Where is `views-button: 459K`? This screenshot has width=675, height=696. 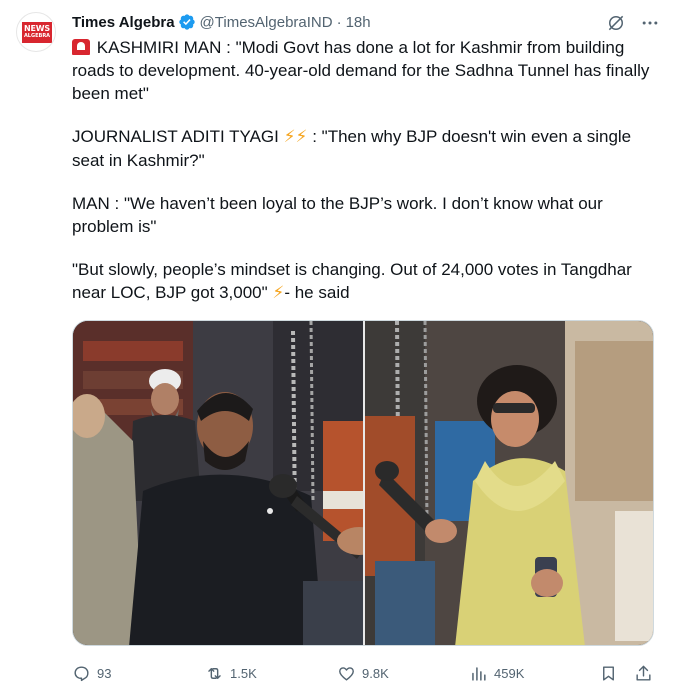
views-button: 459K is located at coordinates (496, 673).